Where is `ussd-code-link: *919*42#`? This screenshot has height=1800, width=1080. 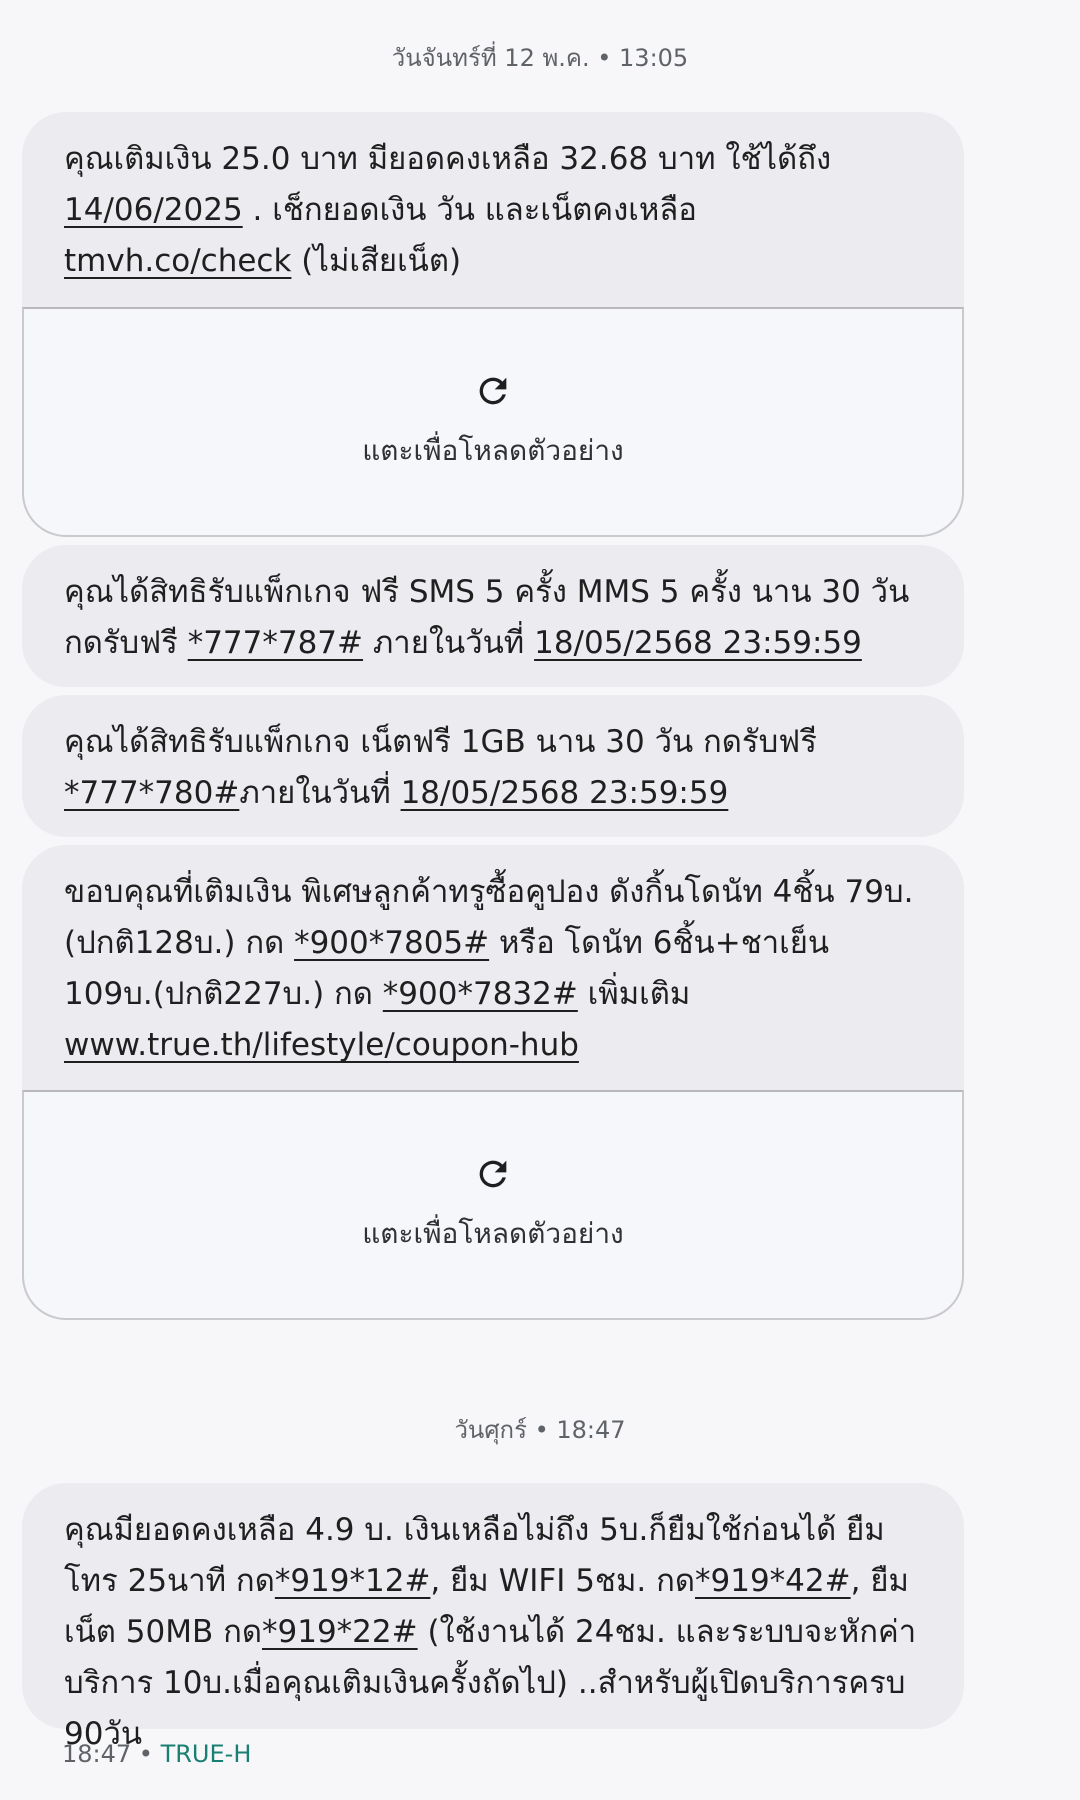
ussd-code-link: *919*42# is located at coordinates (773, 1581).